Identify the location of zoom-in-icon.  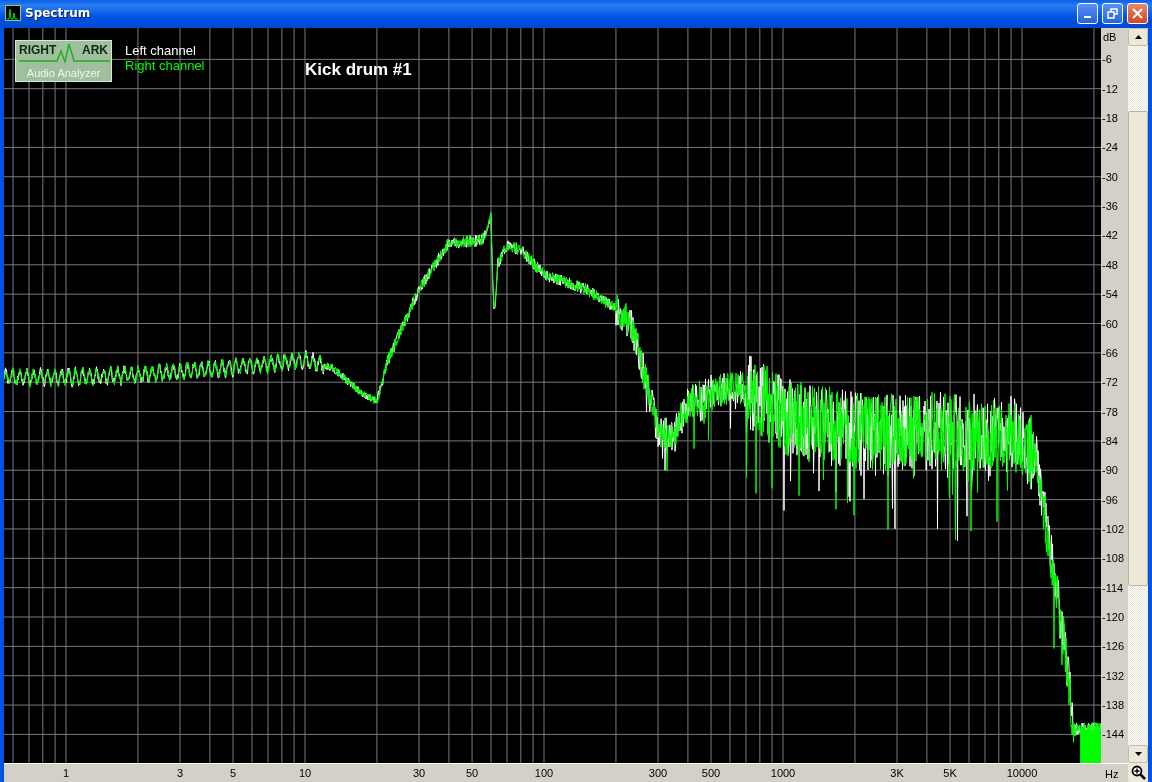
(1138, 772).